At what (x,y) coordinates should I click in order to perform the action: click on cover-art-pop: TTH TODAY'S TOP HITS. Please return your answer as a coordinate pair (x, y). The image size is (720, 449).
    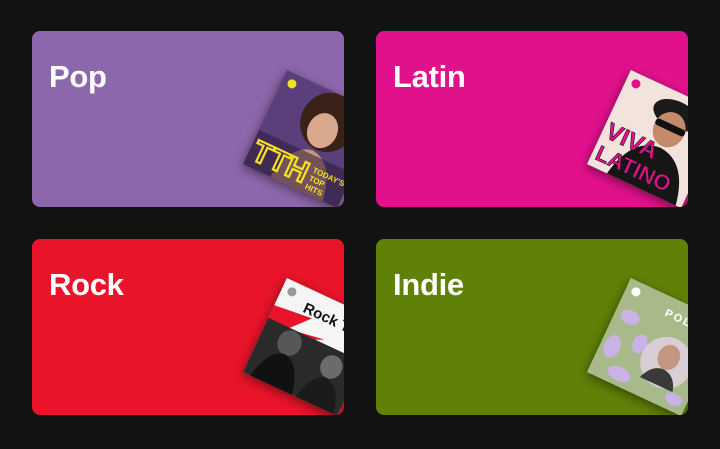
    Looking at the image, I should click on (293, 138).